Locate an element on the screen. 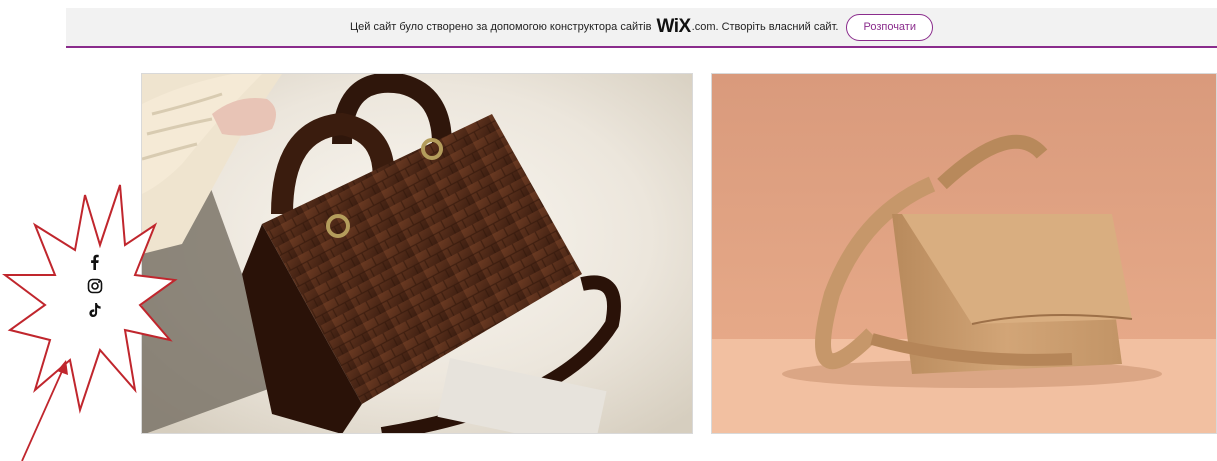 Image resolution: width=1217 pixels, height=461 pixels. tiktok-icon is located at coordinates (95, 310).